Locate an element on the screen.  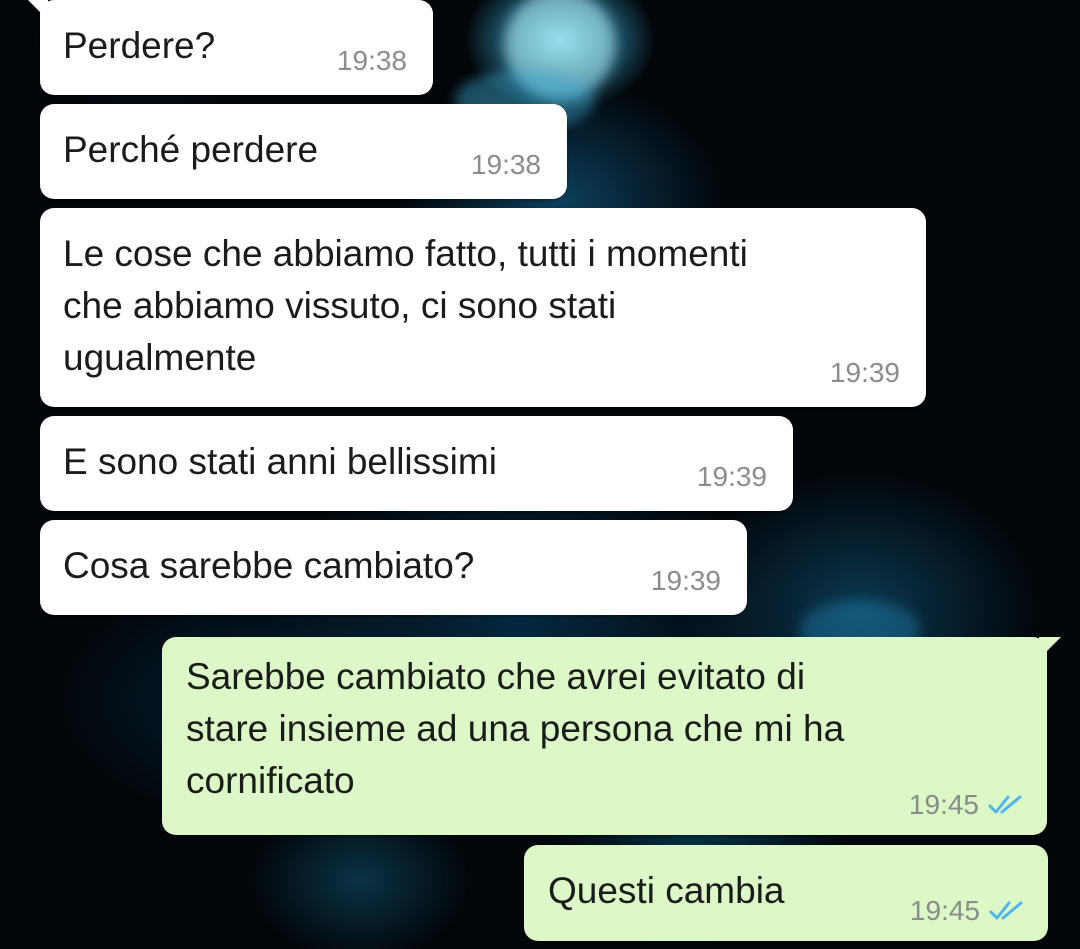
message-bubble-incoming: E sono stati anni bellissimi 19:39 is located at coordinates (416, 463).